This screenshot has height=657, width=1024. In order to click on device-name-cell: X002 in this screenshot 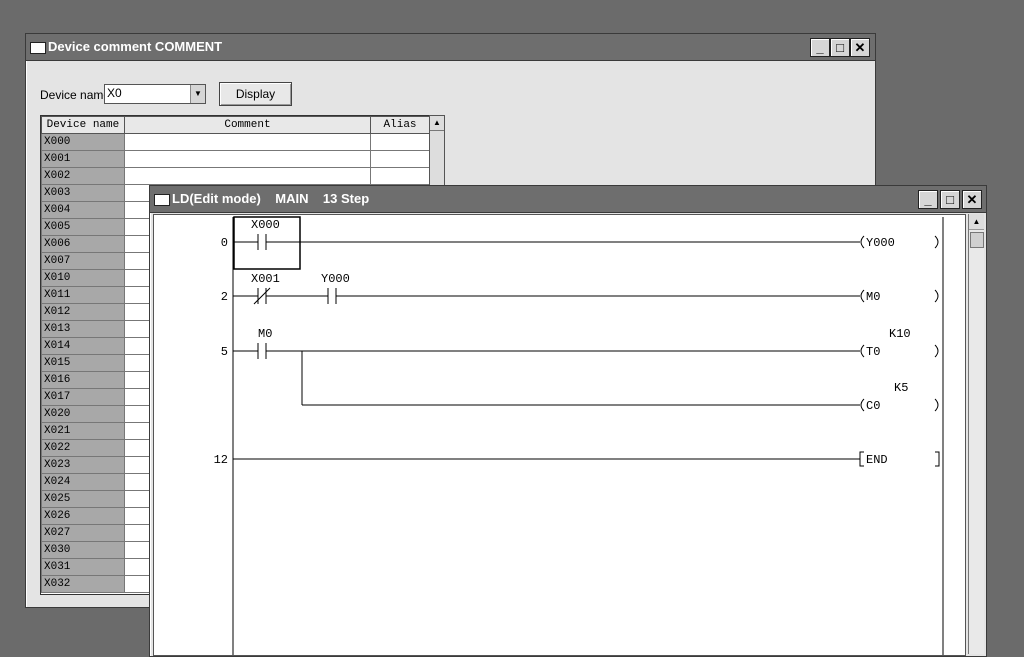, I will do `click(83, 176)`.